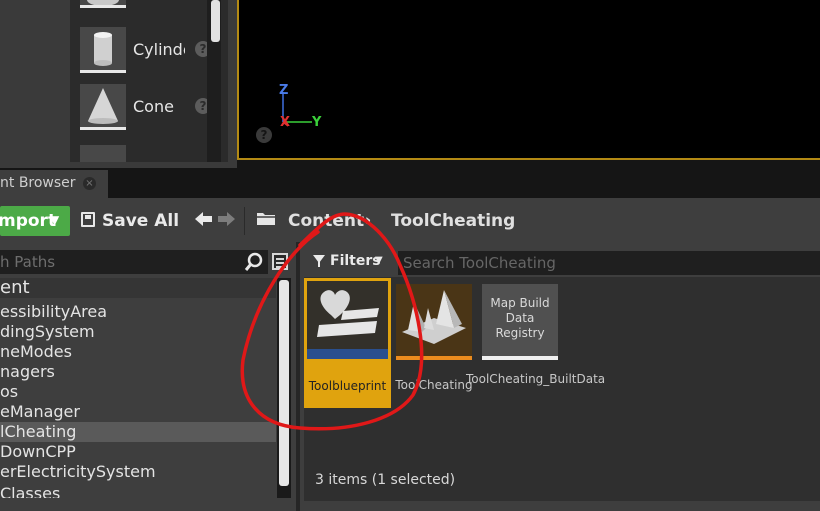 The image size is (820, 511). I want to click on asset-search-placeholder: Search ToolCheating, so click(479, 263).